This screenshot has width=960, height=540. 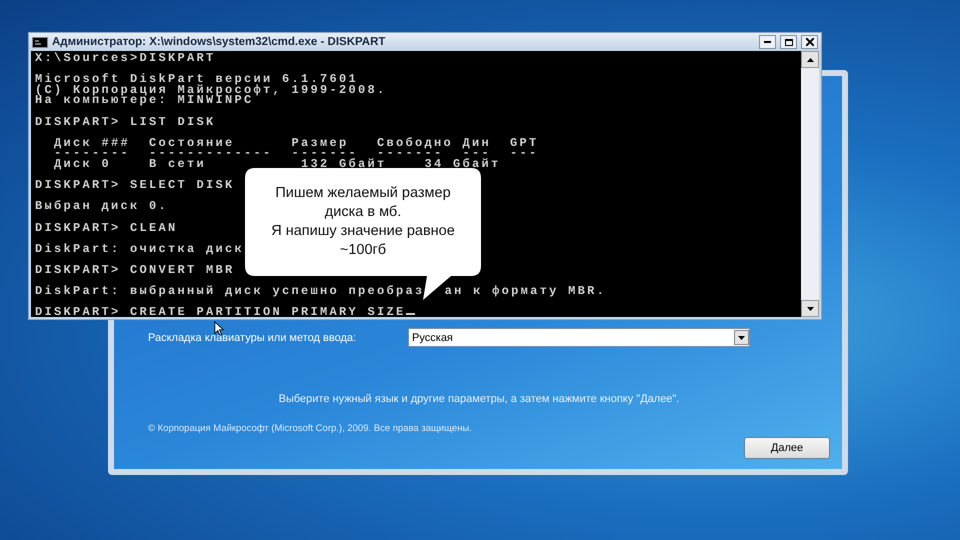 I want to click on console-line: Выбран диск 0., so click(x=101, y=206).